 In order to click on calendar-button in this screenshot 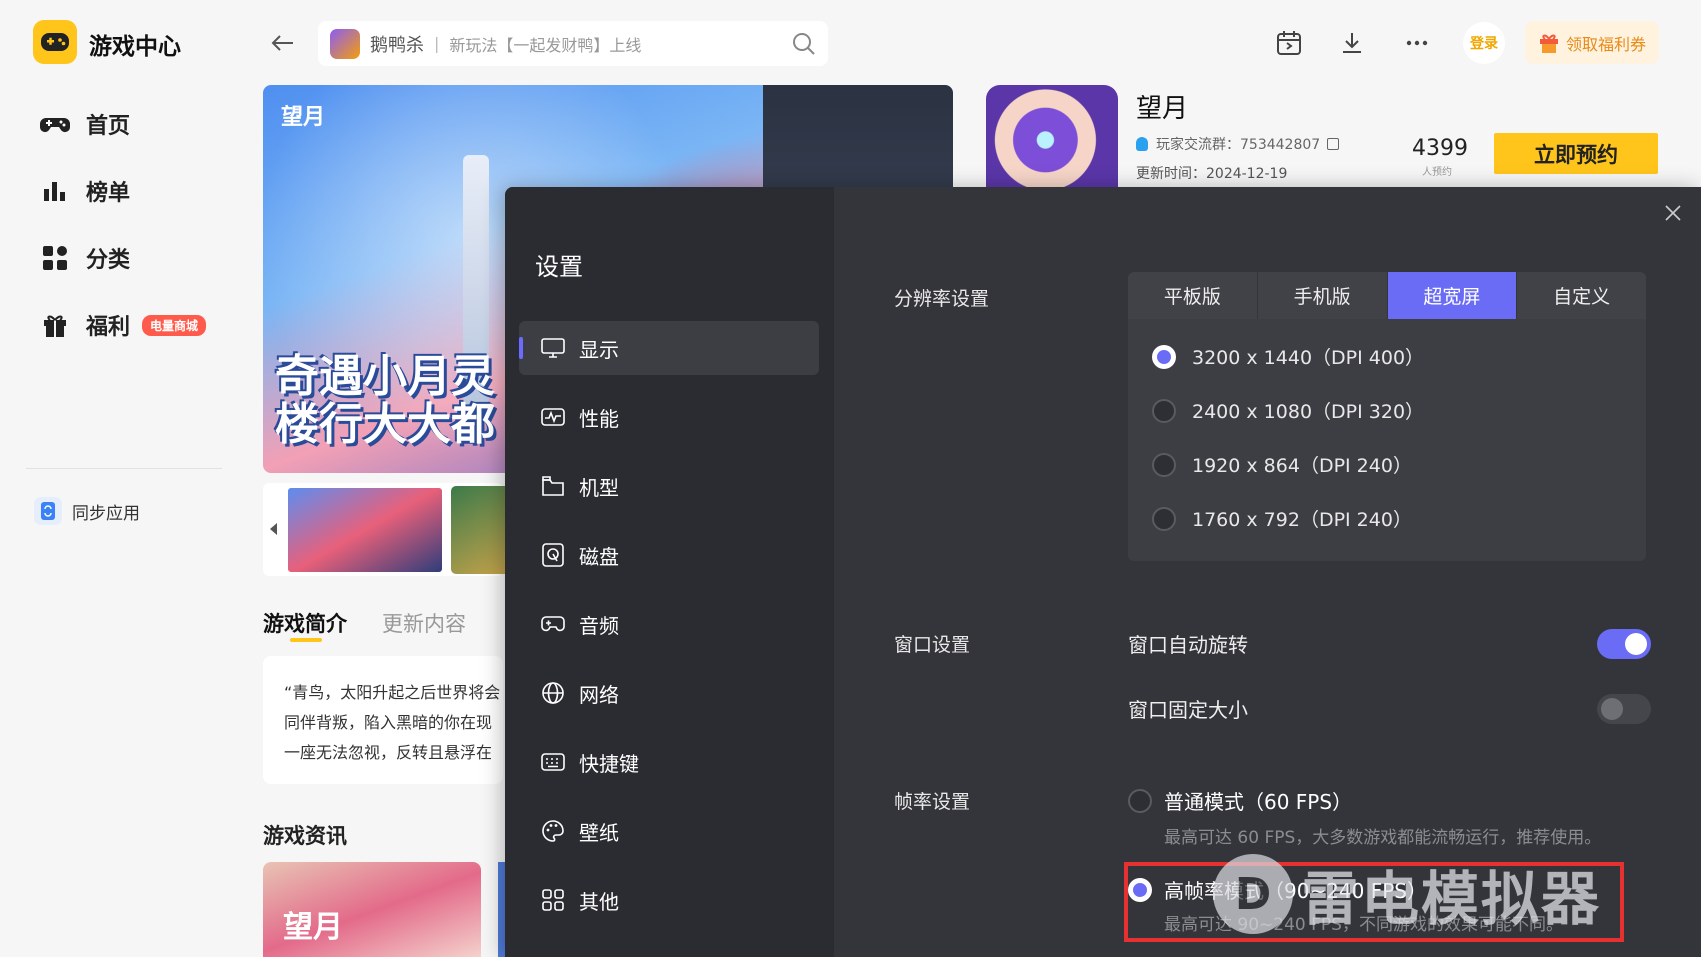, I will do `click(1289, 43)`.